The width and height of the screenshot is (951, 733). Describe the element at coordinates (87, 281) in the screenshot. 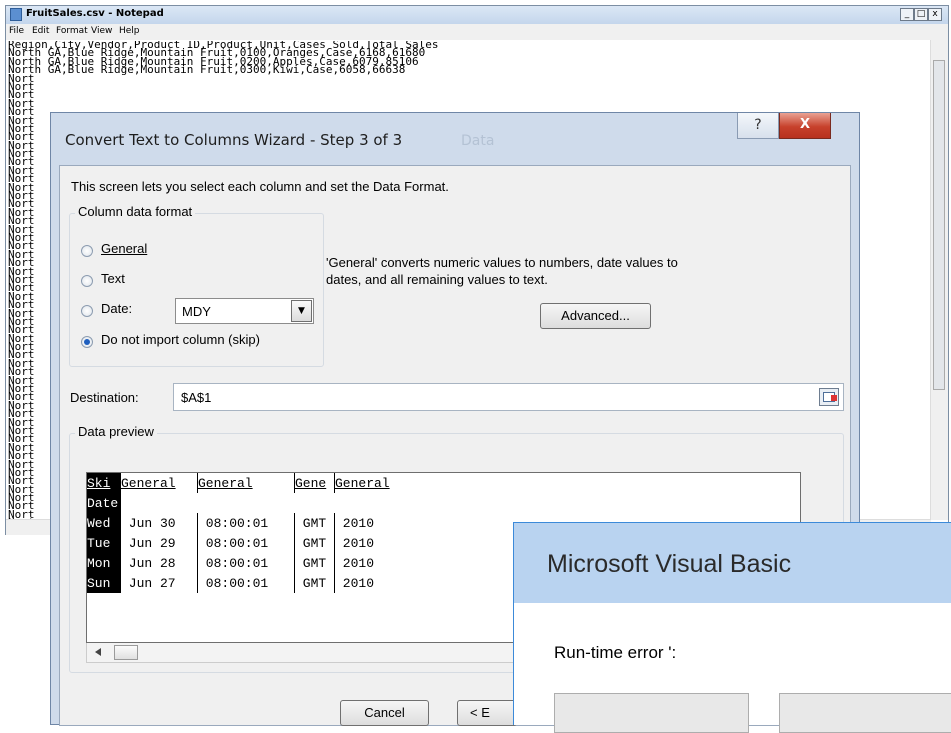

I see `radio-text` at that location.